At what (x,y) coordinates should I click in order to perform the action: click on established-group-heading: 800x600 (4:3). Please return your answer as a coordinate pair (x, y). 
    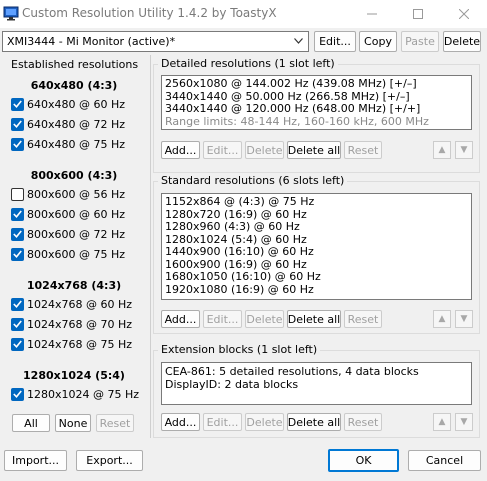
    Looking at the image, I should click on (74, 175).